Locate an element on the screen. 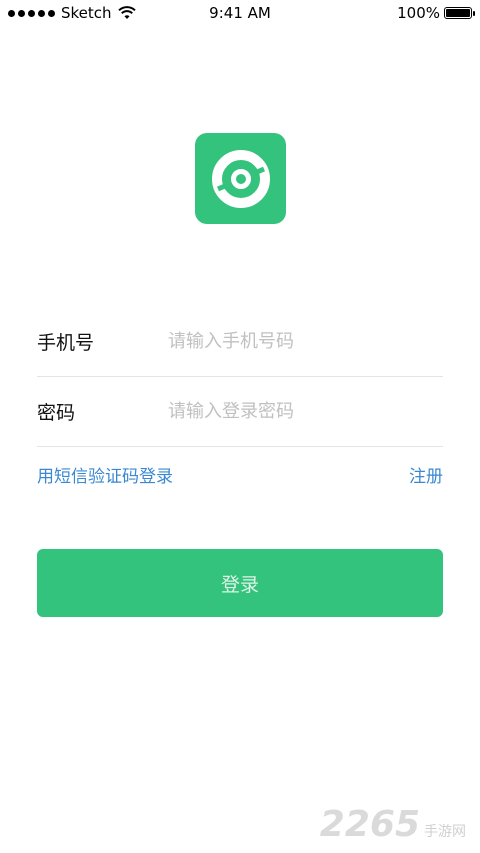 This screenshot has width=480, height=853. app-logo-icon is located at coordinates (240, 178).